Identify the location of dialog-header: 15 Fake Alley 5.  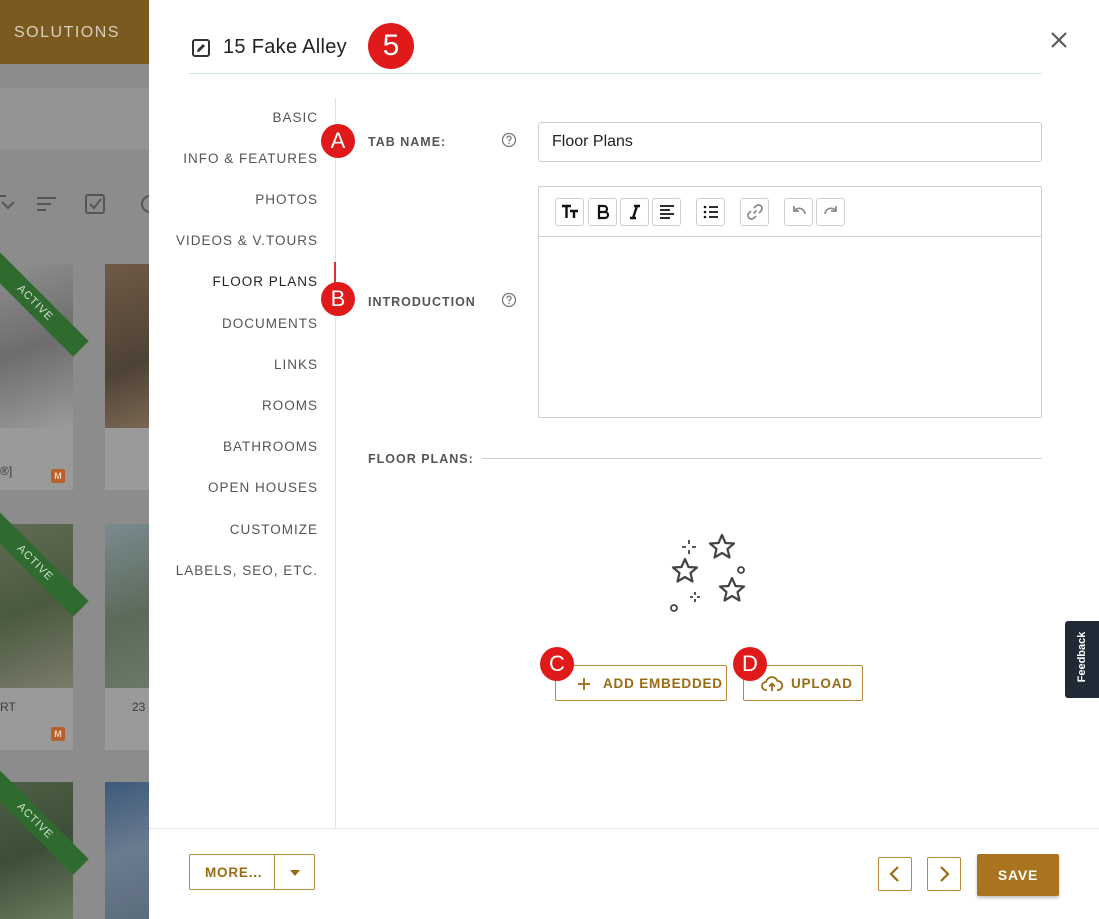
(615, 48).